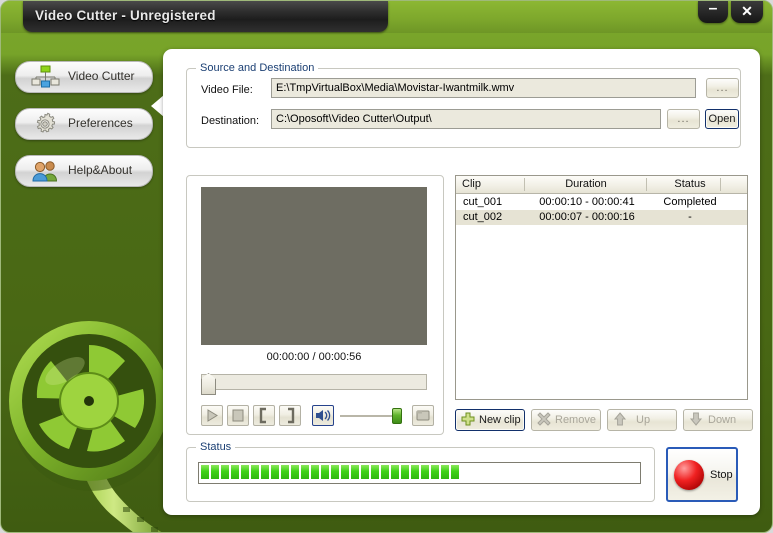 The width and height of the screenshot is (773, 533). I want to click on sidebar-item-label: Help&About, so click(100, 170).